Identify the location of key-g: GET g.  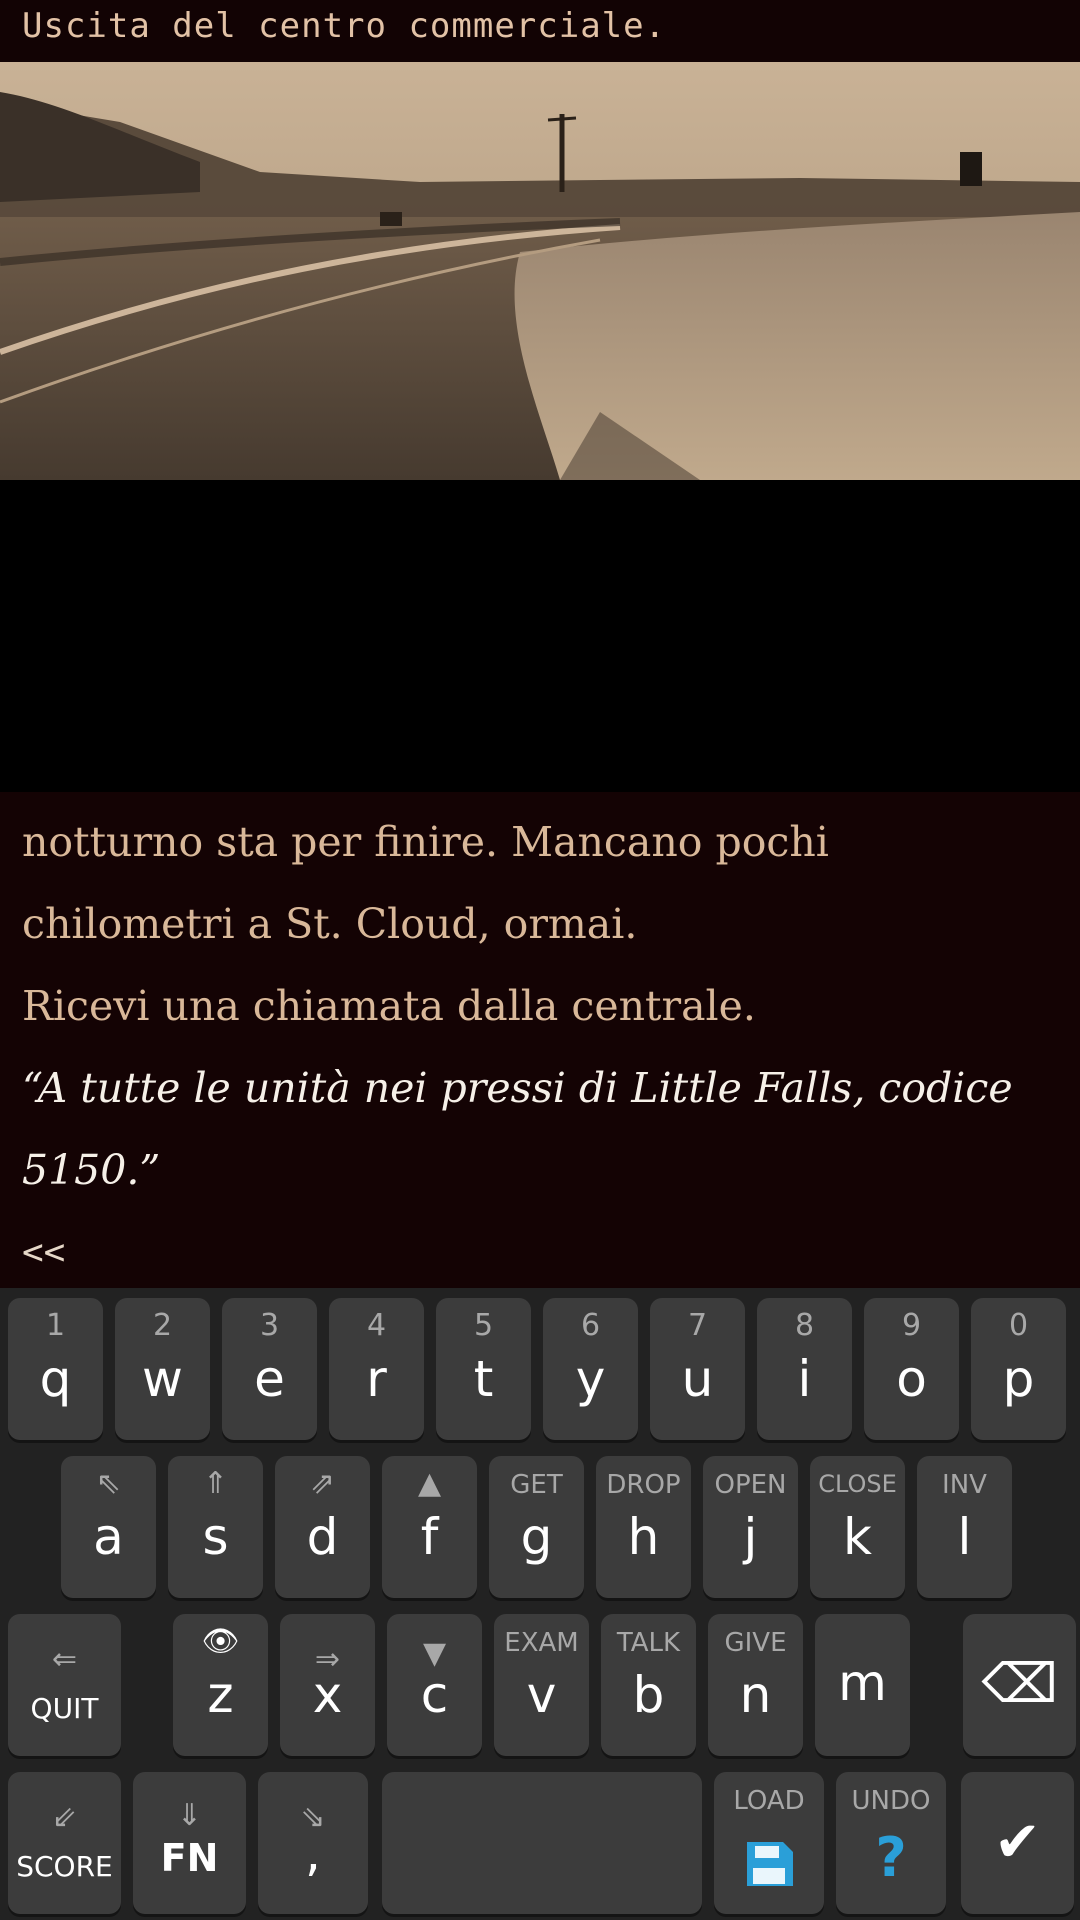
(536, 1527).